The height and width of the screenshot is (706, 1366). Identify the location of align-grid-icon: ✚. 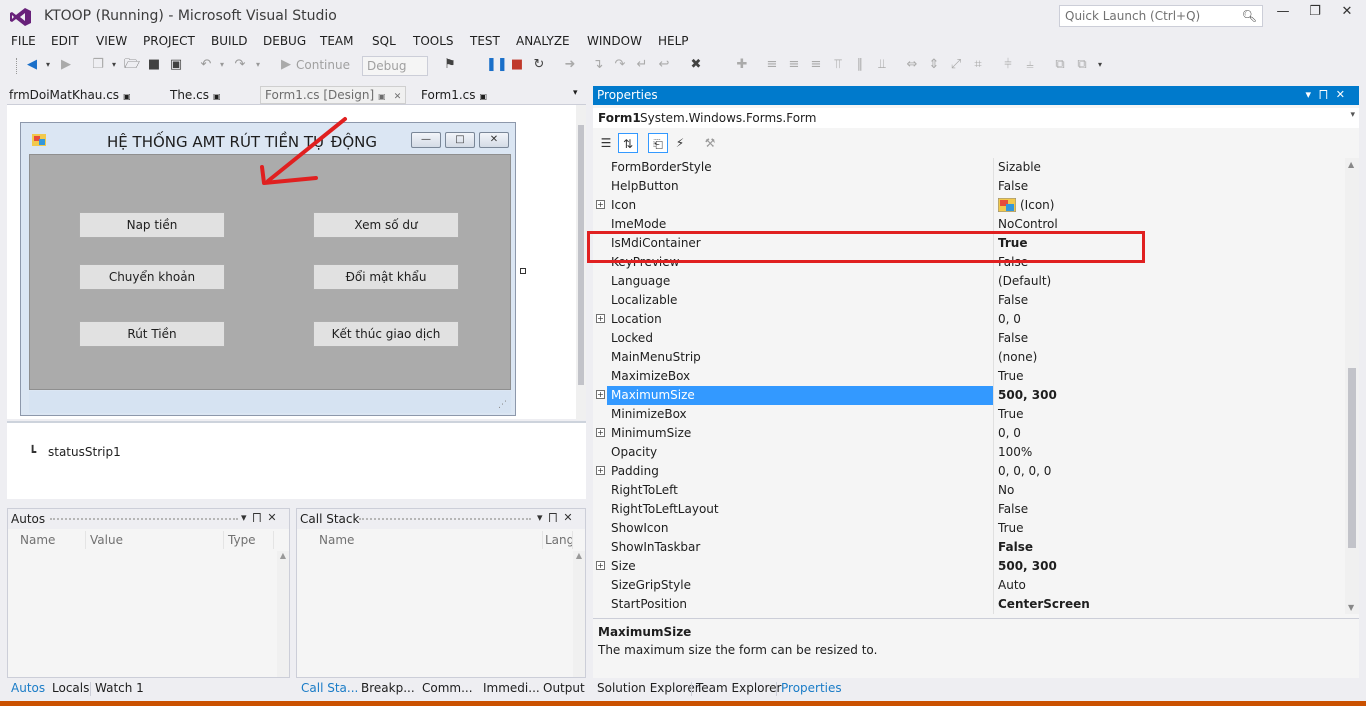
(742, 65).